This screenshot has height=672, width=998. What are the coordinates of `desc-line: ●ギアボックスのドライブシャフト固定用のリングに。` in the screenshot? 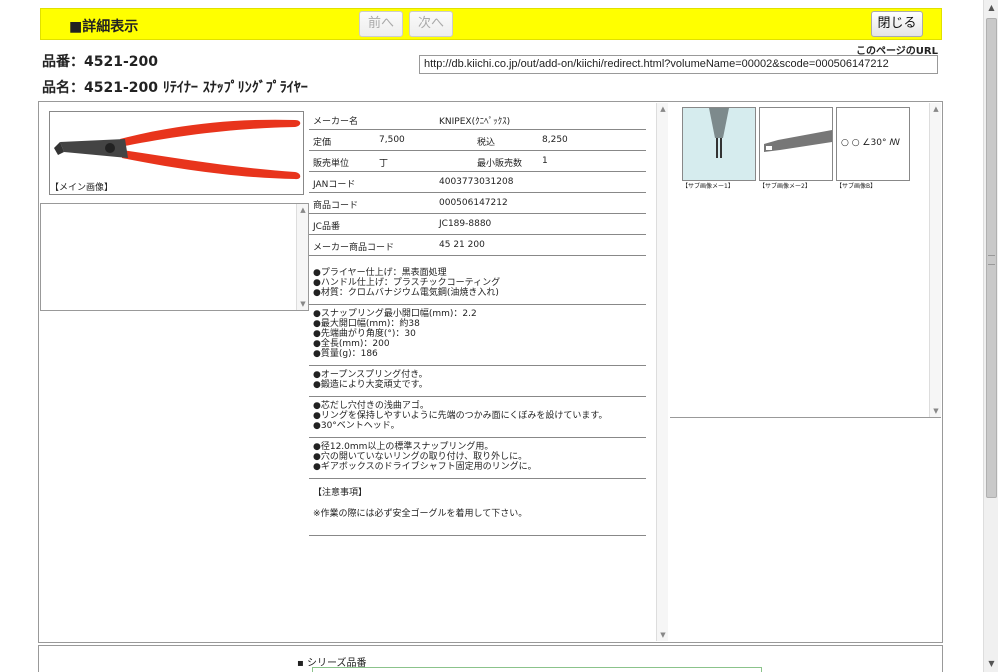 It's located at (425, 467).